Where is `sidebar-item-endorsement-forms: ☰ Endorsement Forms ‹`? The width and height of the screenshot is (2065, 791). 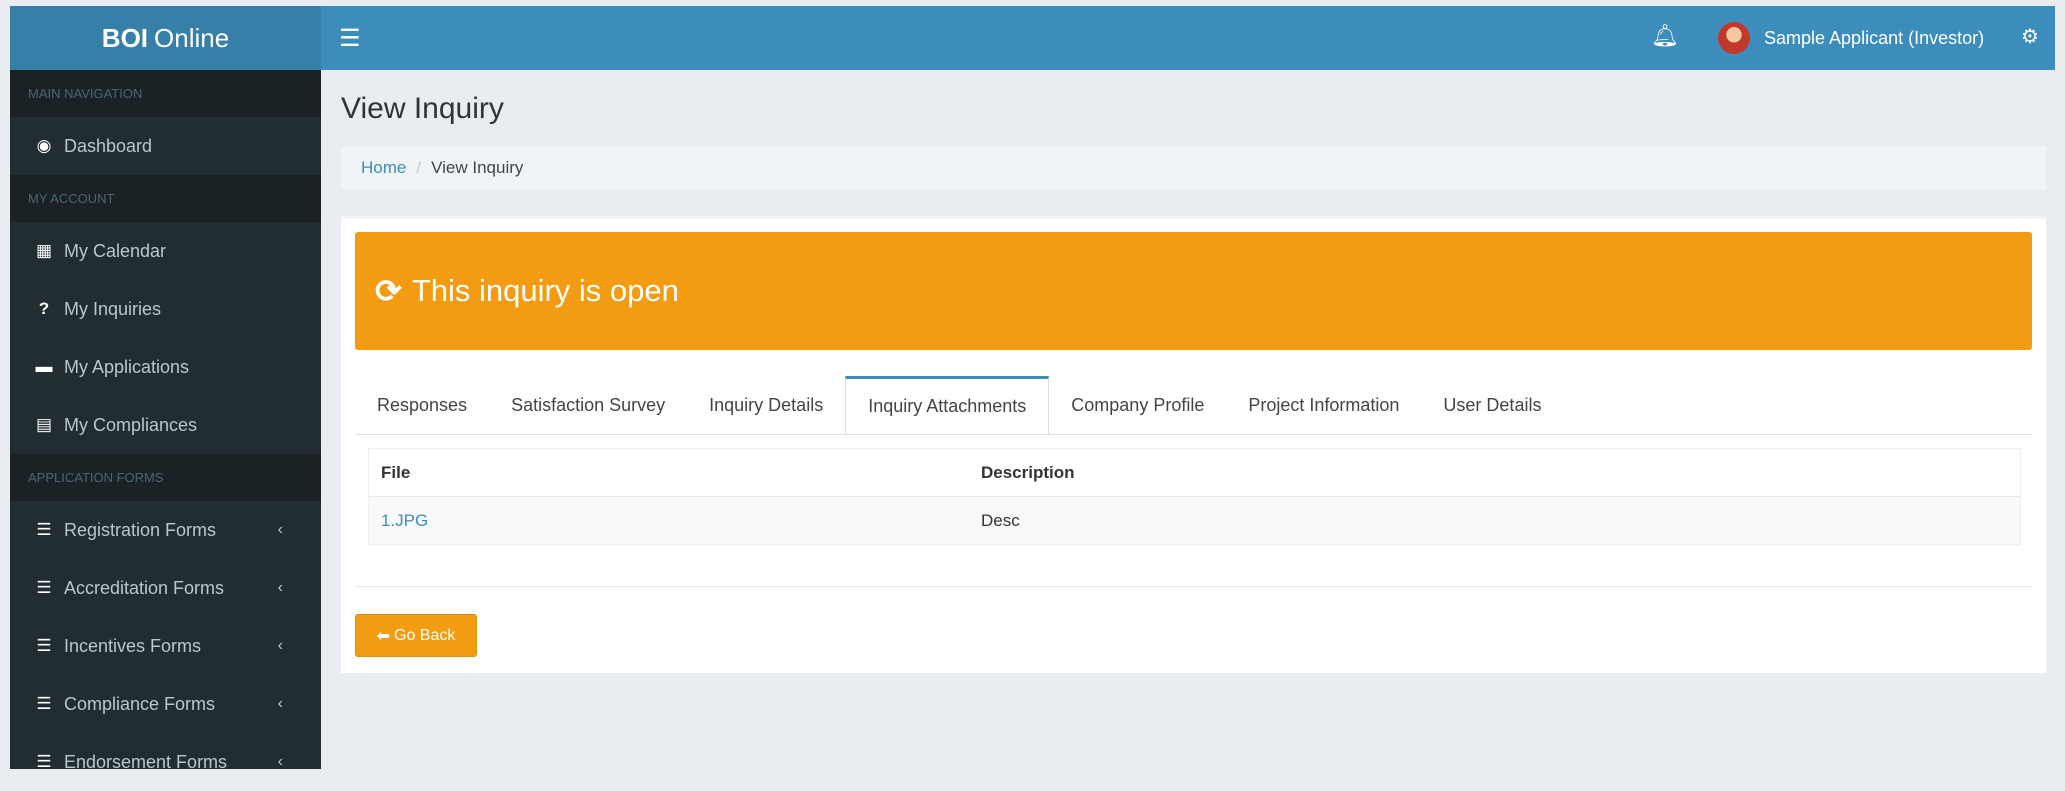 sidebar-item-endorsement-forms: ☰ Endorsement Forms ‹ is located at coordinates (165, 762).